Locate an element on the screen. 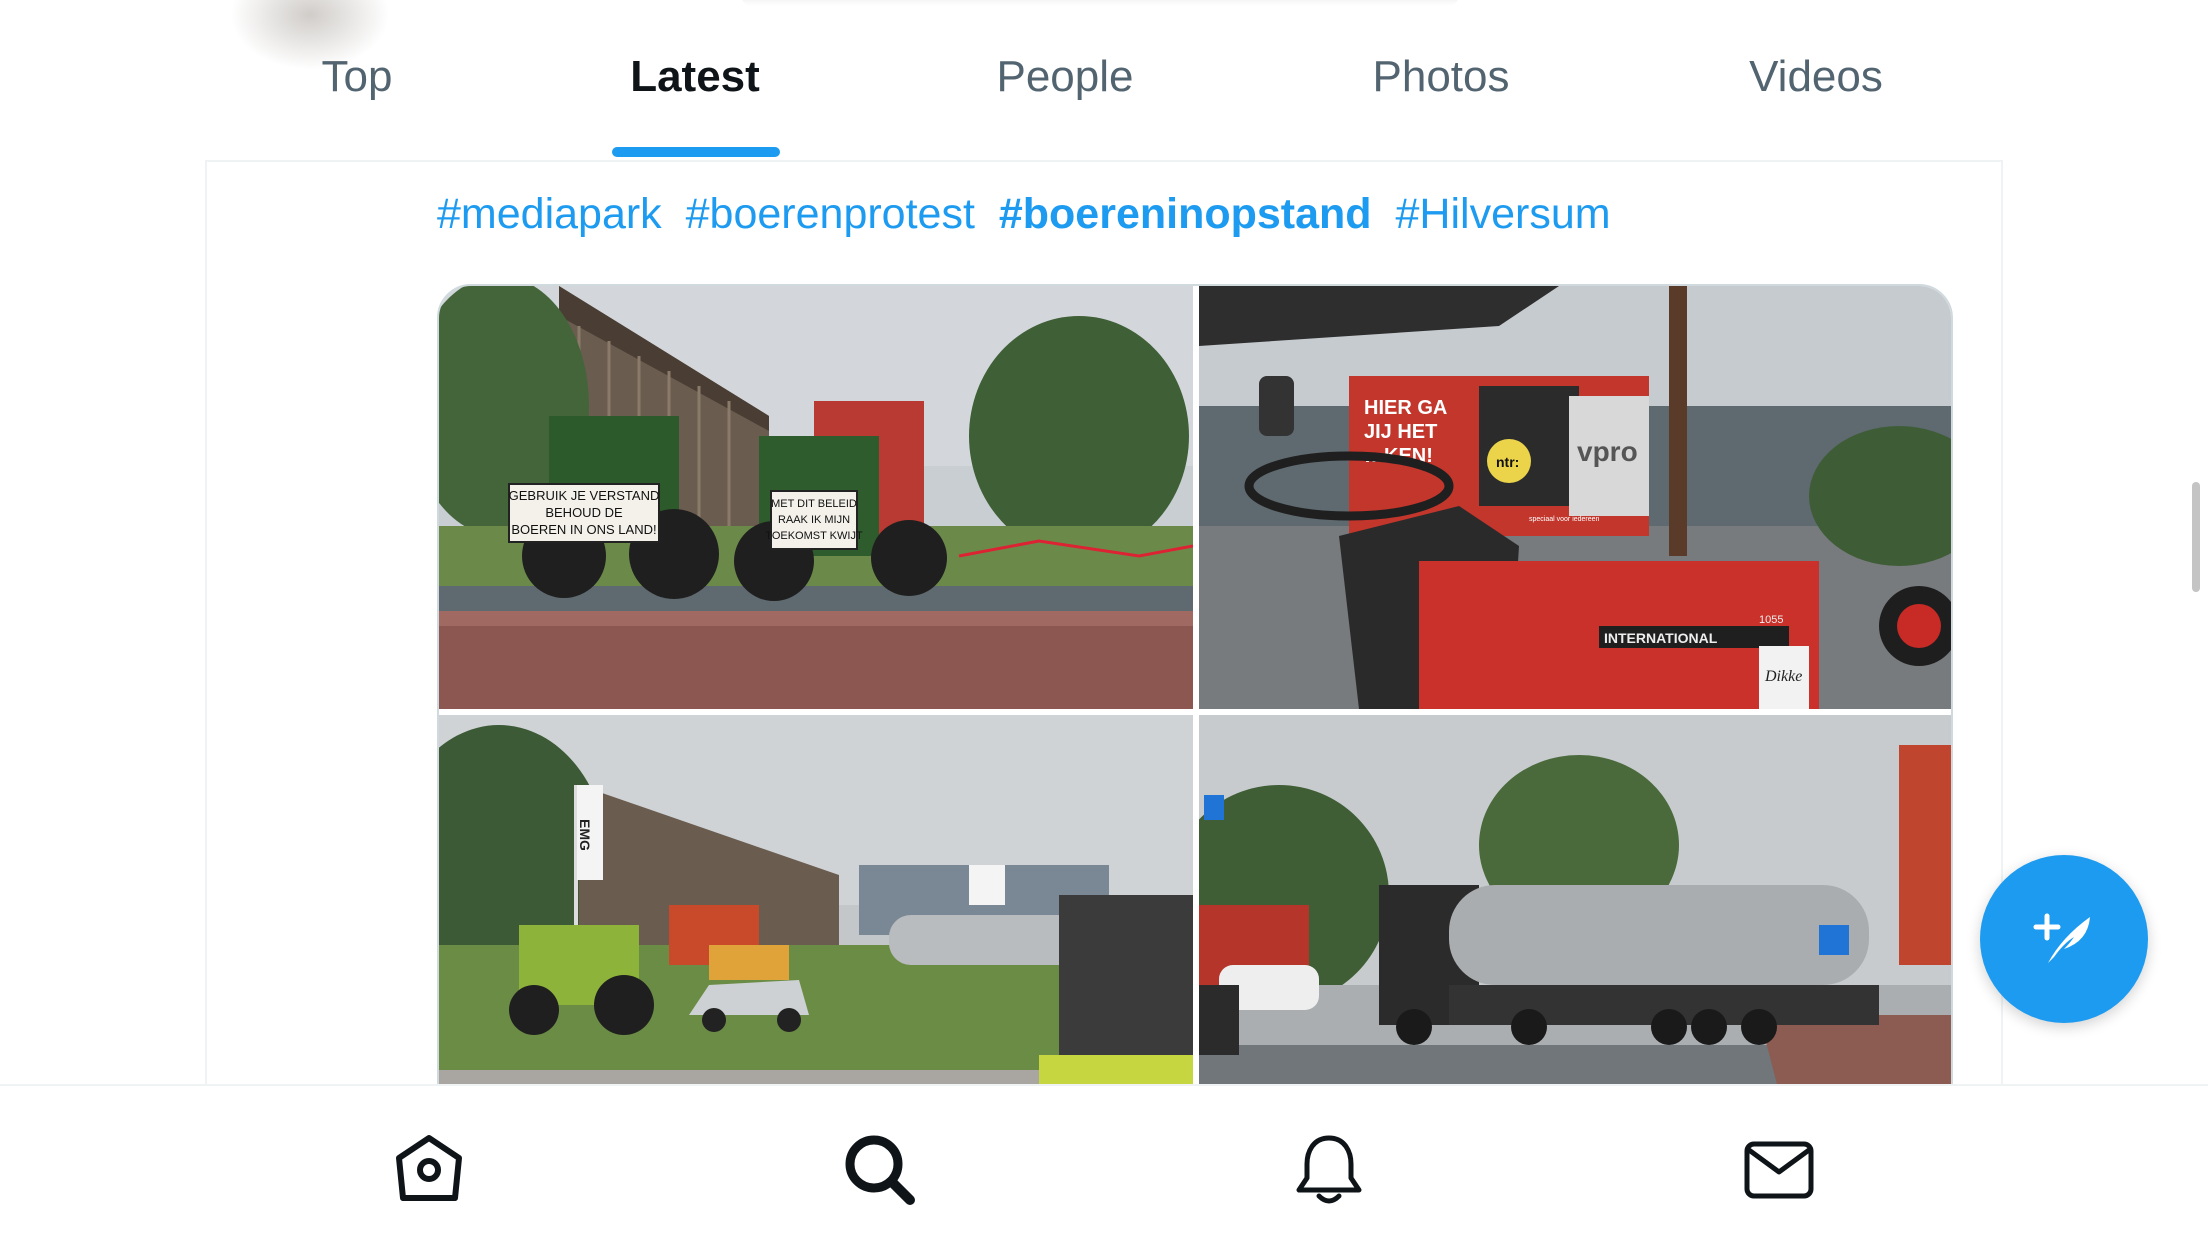  hashtag-link: #mediapark is located at coordinates (549, 214).